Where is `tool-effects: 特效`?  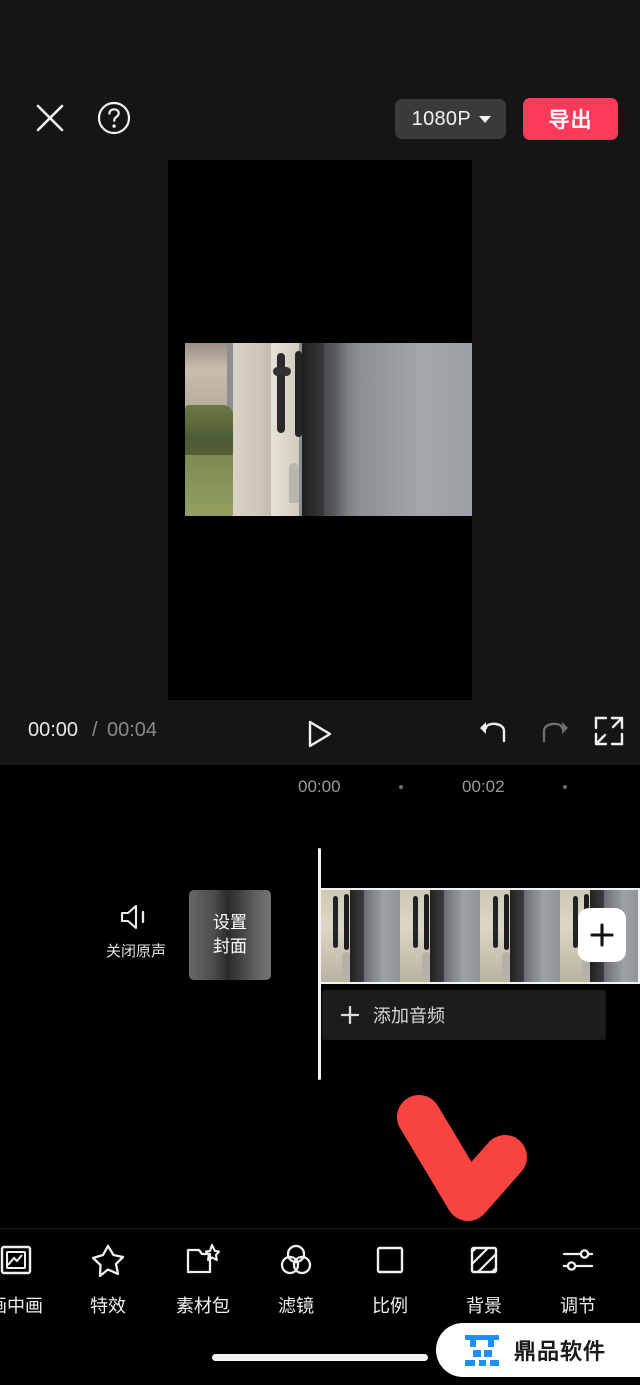 tool-effects: 特效 is located at coordinates (108, 1279).